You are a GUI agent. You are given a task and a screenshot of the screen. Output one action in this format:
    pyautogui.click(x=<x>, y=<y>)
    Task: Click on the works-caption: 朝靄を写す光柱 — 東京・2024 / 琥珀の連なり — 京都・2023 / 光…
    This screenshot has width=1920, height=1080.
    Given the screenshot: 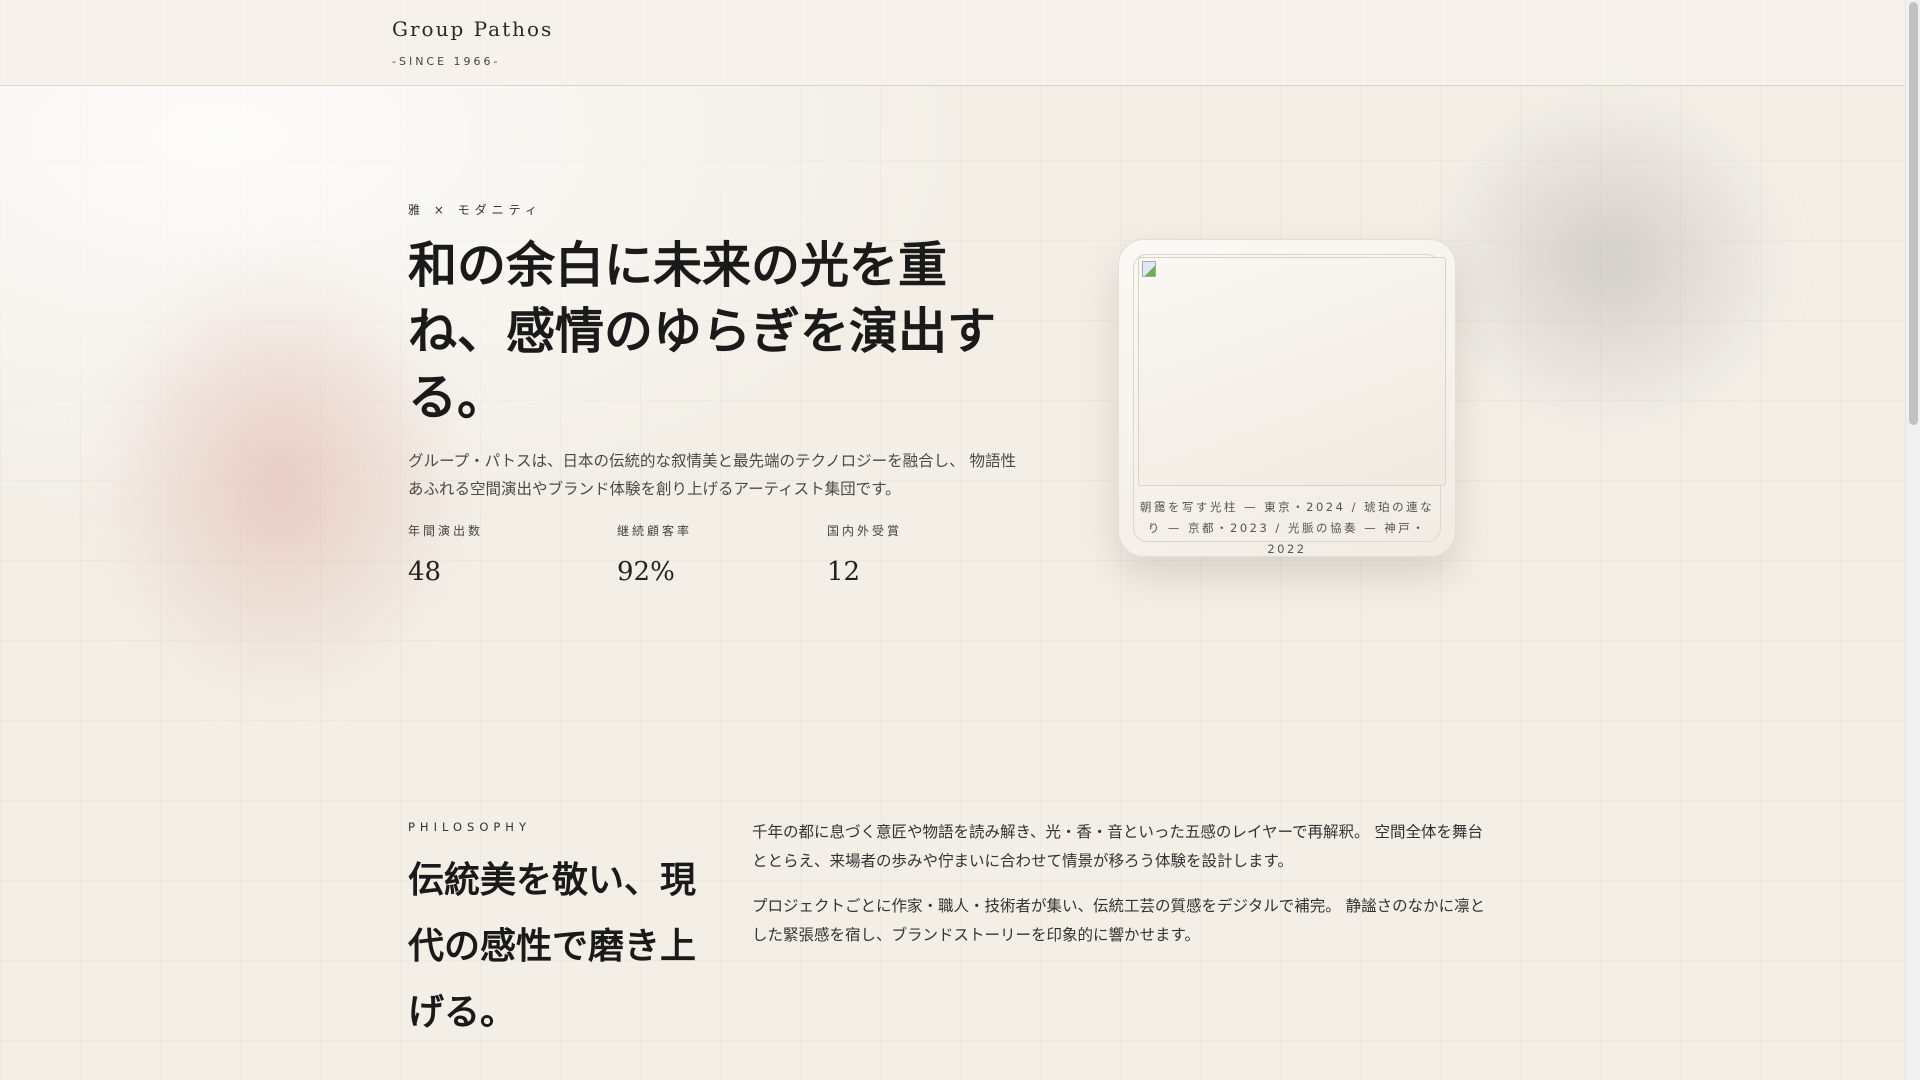 What is the action you would take?
    pyautogui.click(x=1287, y=528)
    